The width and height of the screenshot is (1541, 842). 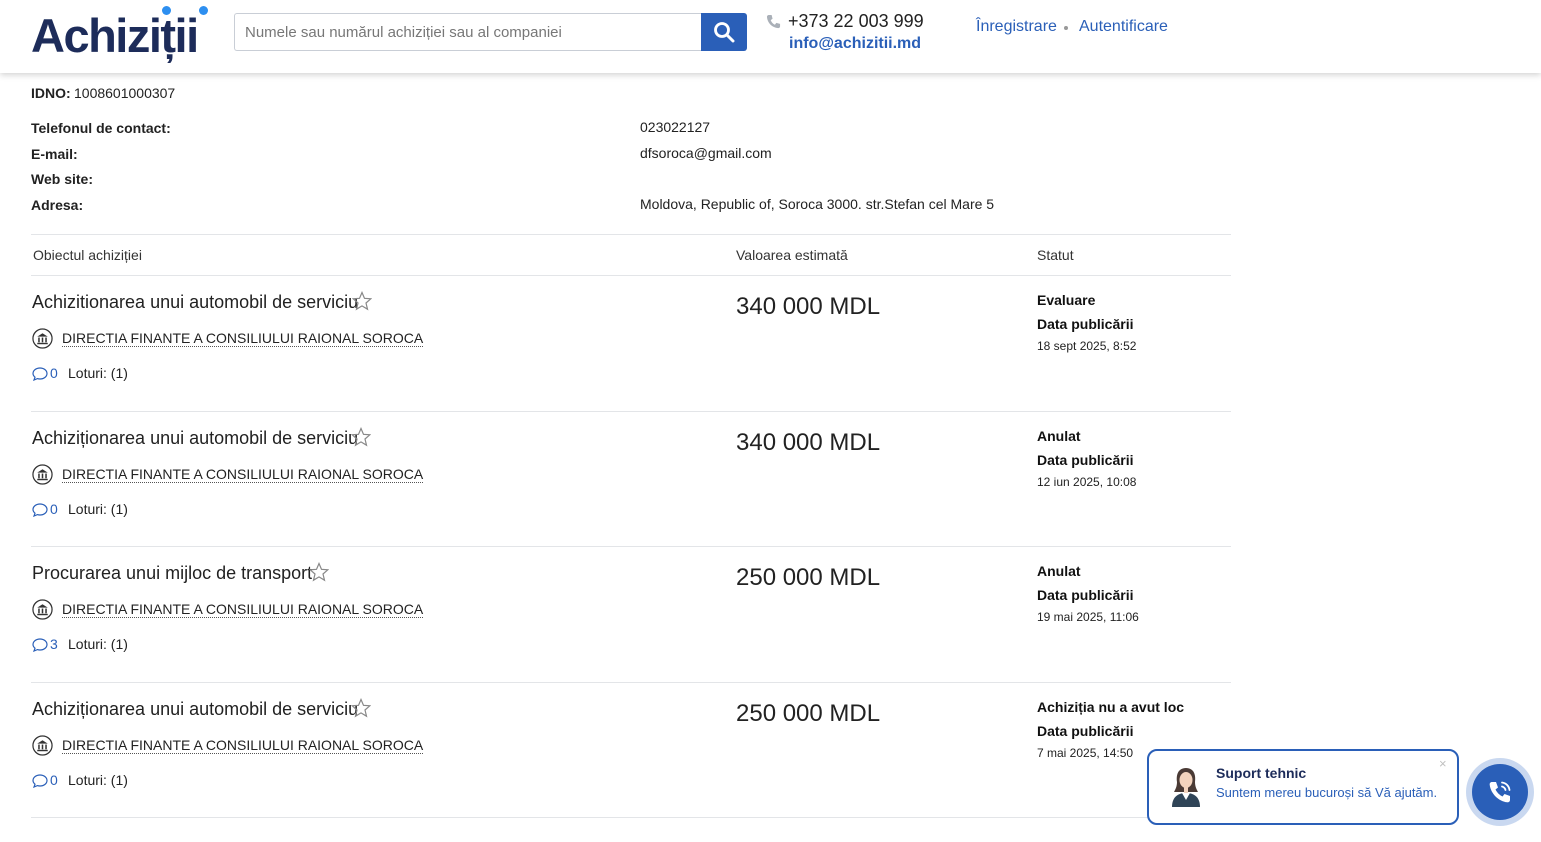 I want to click on support-agent-avatar-icon, so click(x=1186, y=787).